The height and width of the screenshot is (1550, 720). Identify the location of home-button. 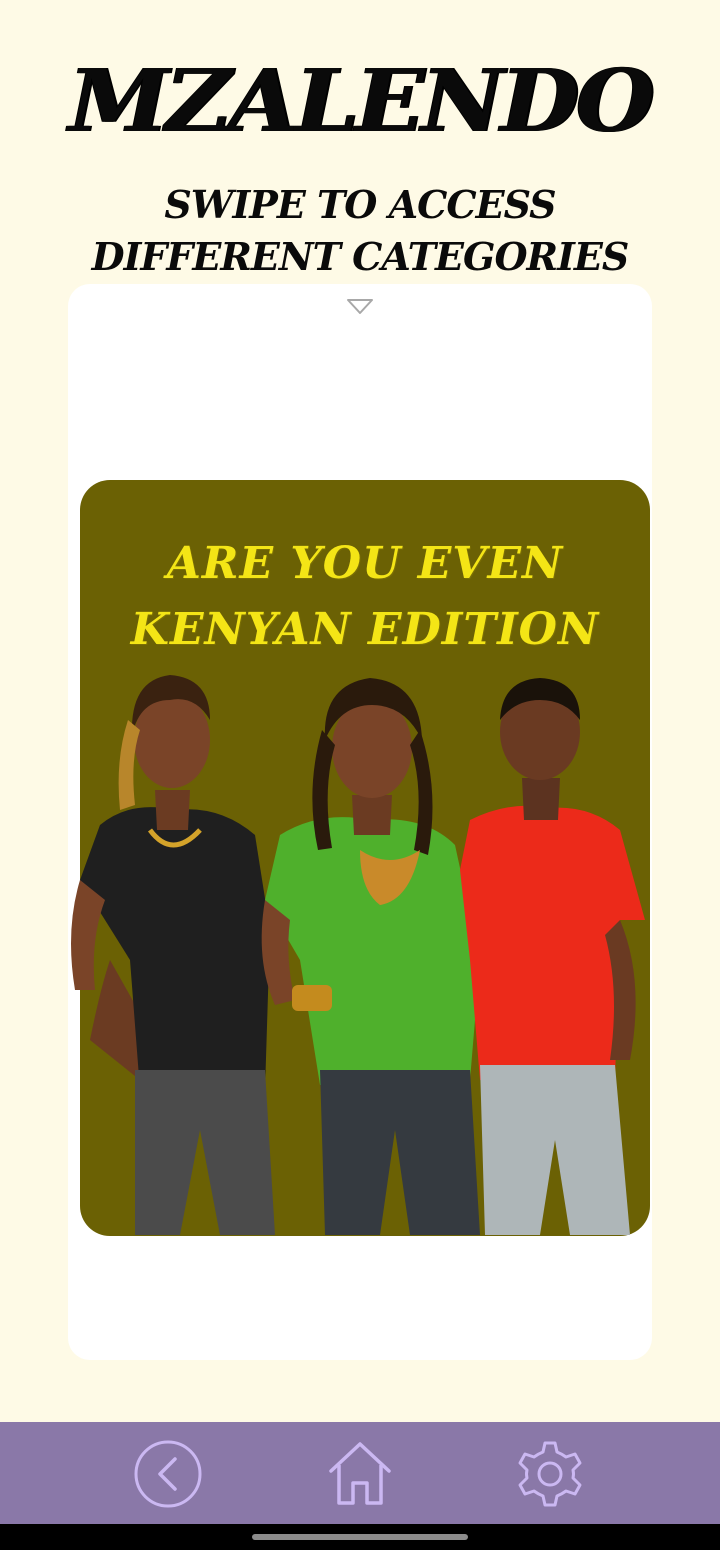
(360, 1474).